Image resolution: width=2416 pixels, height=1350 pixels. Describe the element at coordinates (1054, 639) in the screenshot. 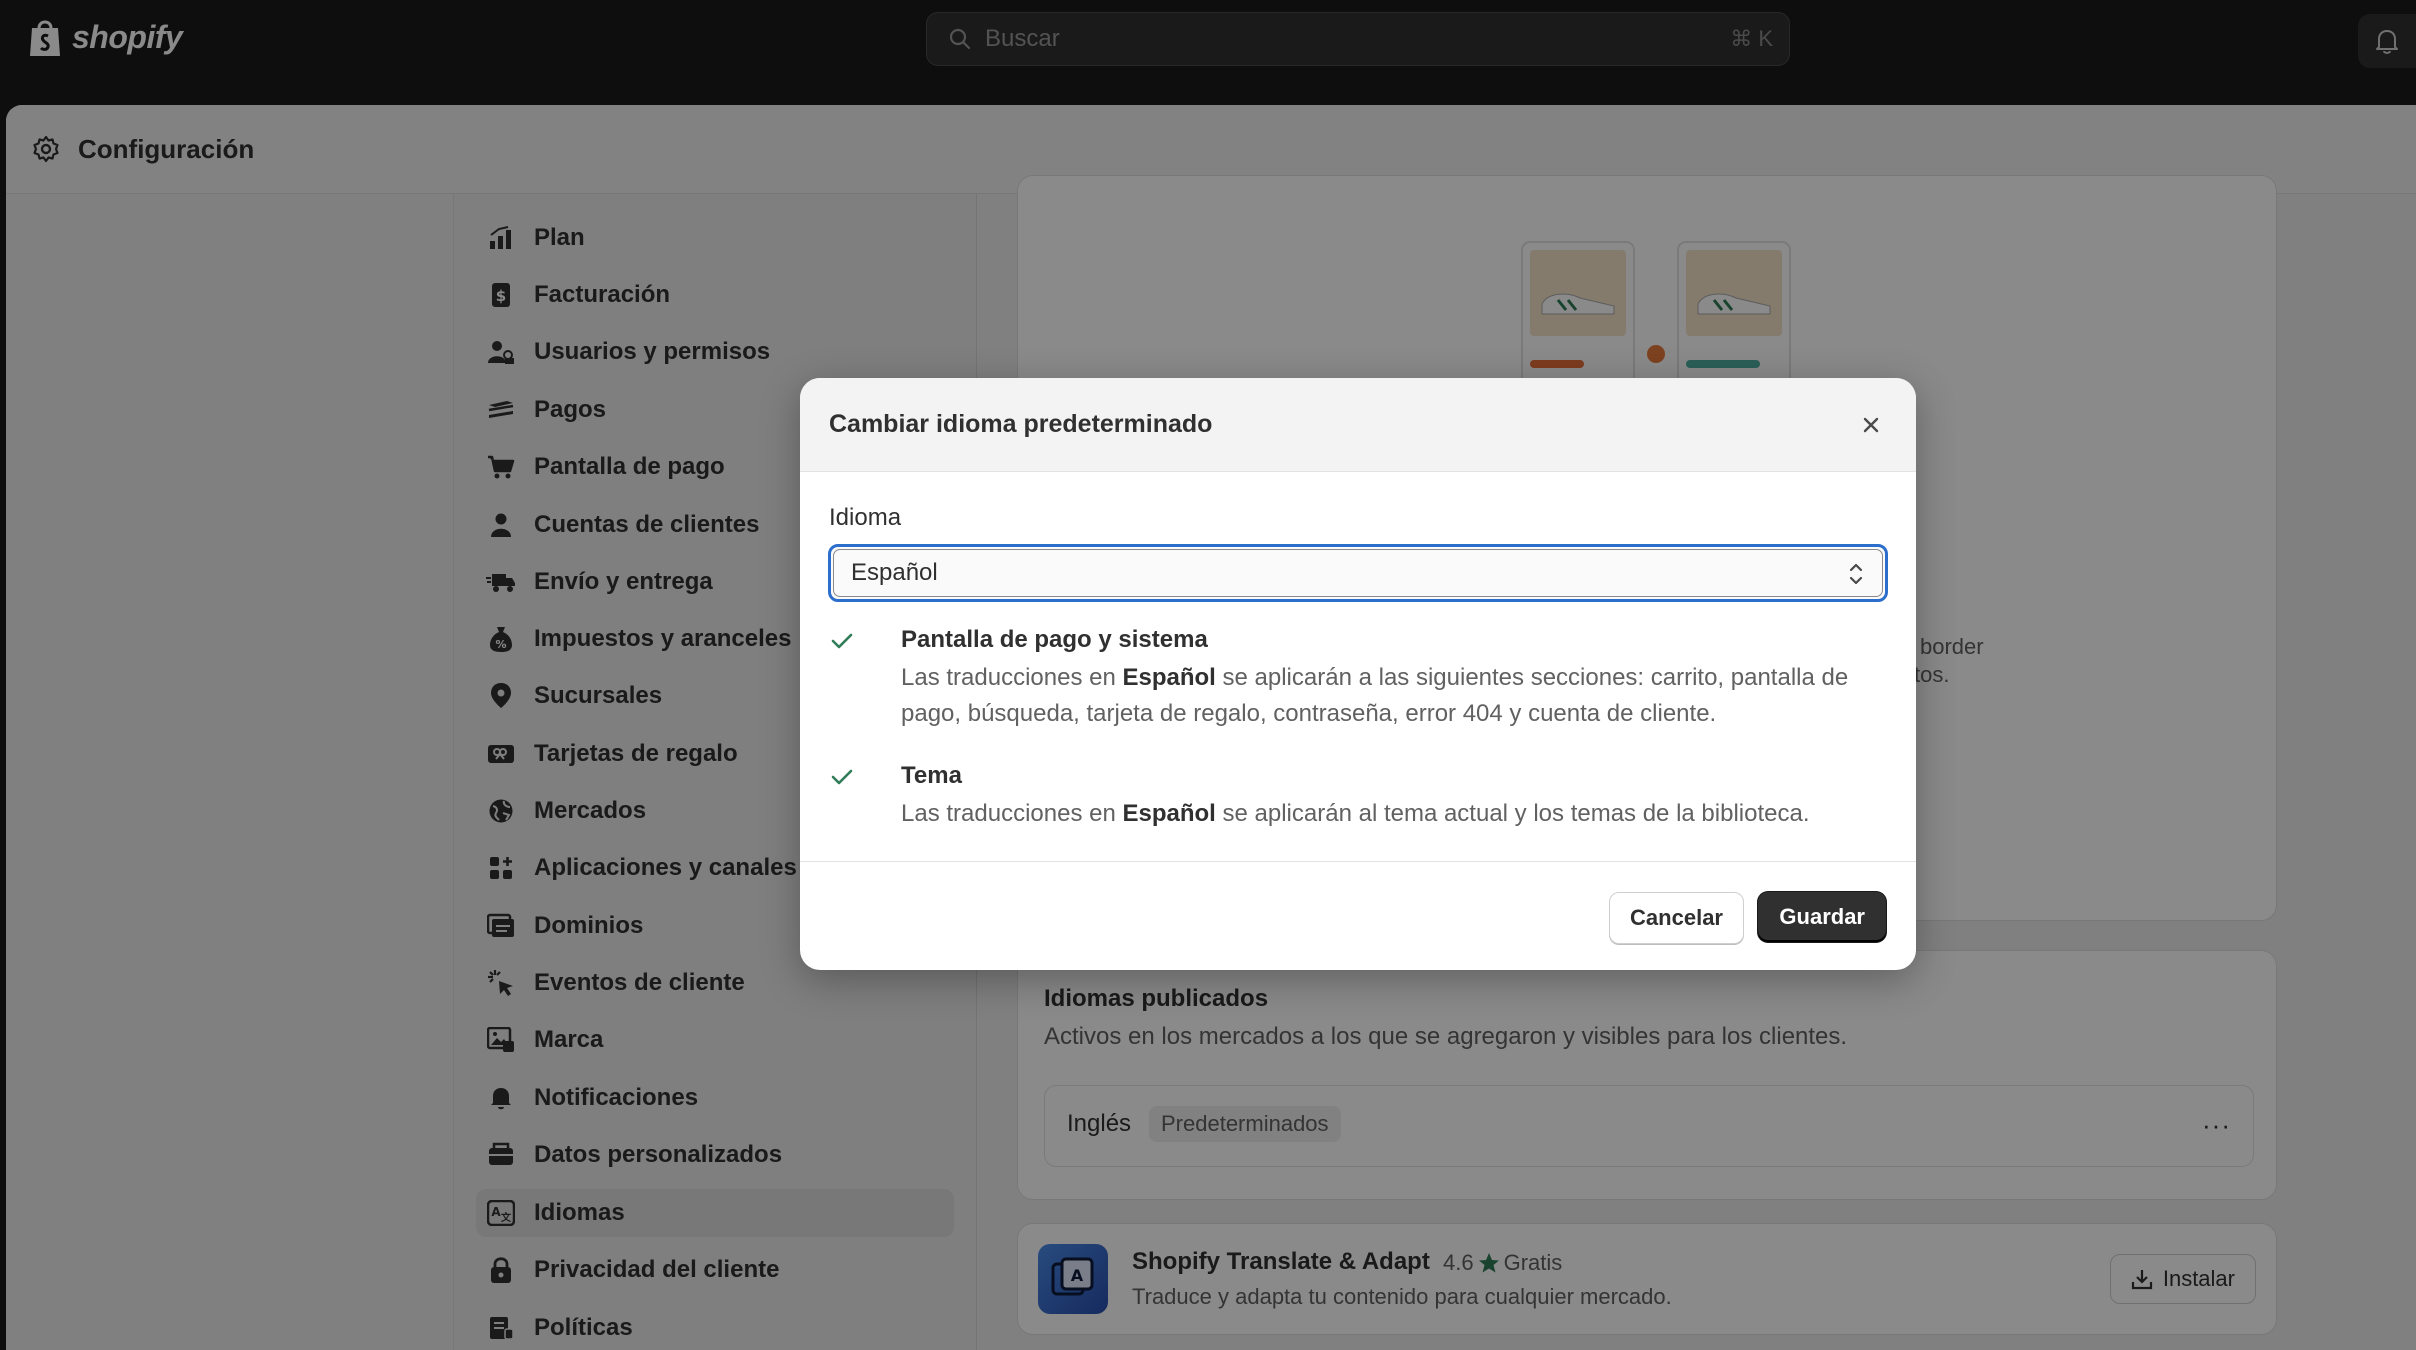

I see `section-title: Pantalla de pago y sistema` at that location.